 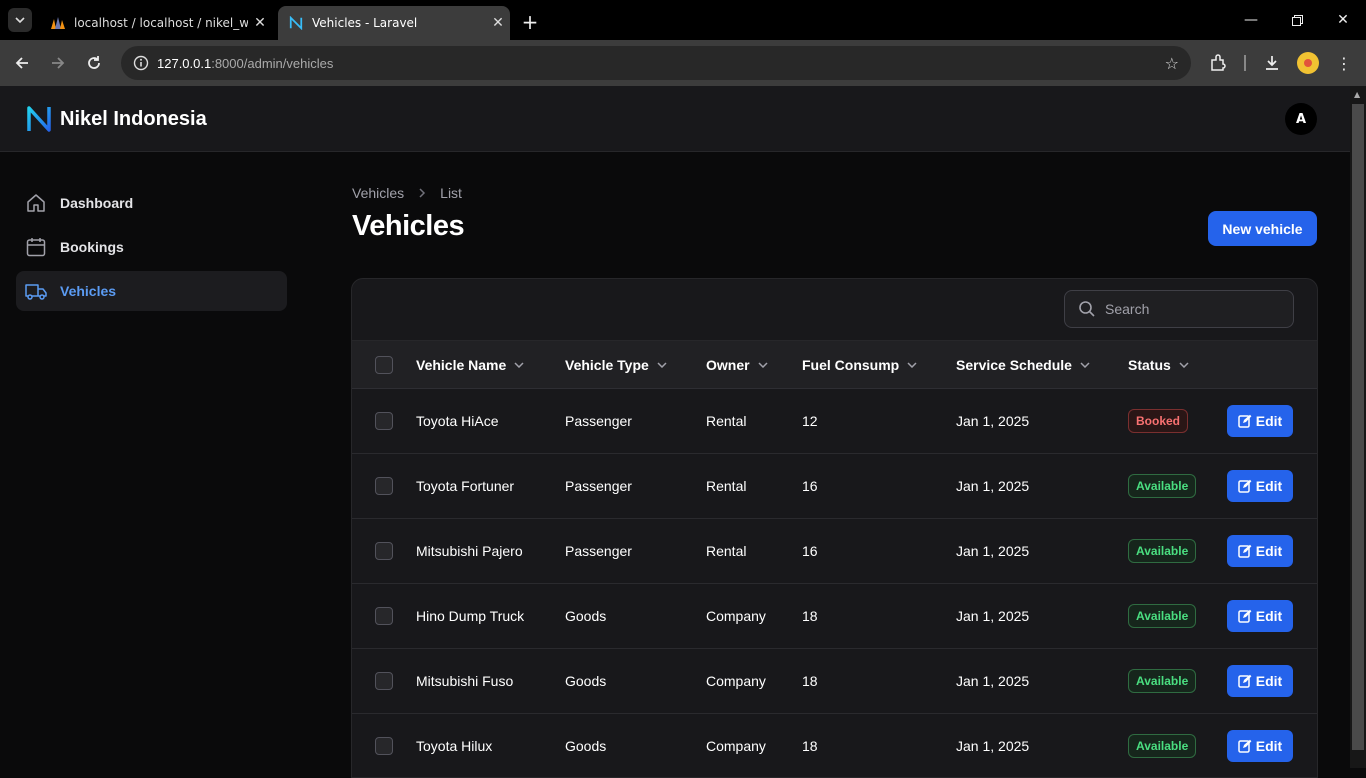 What do you see at coordinates (859, 365) in the screenshot?
I see `column-header-fuel-consump: Fuel Consump` at bounding box center [859, 365].